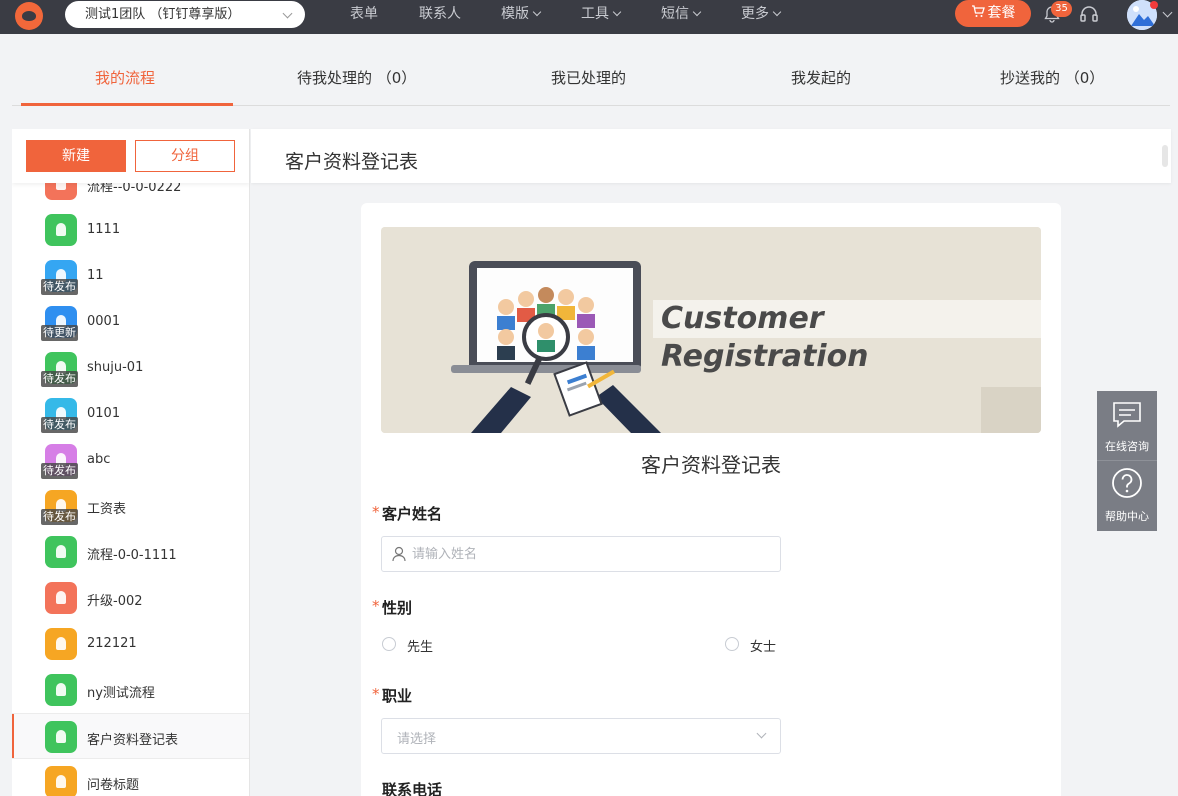 Image resolution: width=1178 pixels, height=796 pixels. I want to click on job-select-placeholder: 请选择, so click(417, 739).